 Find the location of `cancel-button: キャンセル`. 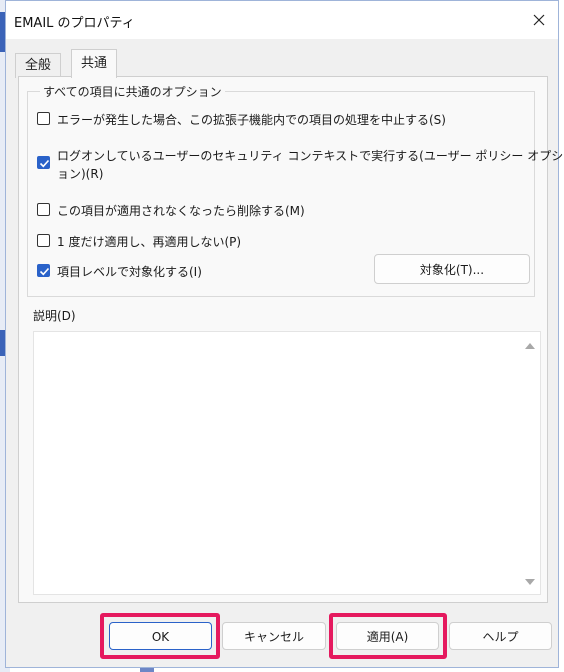

cancel-button: キャンセル is located at coordinates (274, 636).